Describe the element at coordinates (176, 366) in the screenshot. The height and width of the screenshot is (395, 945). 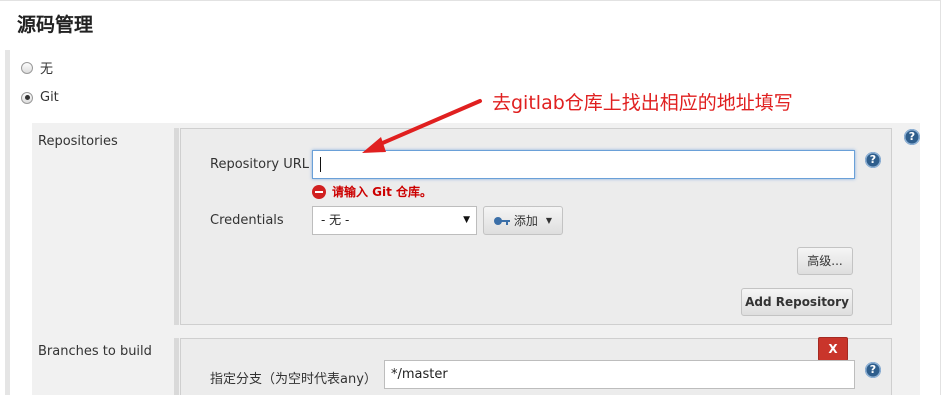
I see `branches-indent-bar` at that location.